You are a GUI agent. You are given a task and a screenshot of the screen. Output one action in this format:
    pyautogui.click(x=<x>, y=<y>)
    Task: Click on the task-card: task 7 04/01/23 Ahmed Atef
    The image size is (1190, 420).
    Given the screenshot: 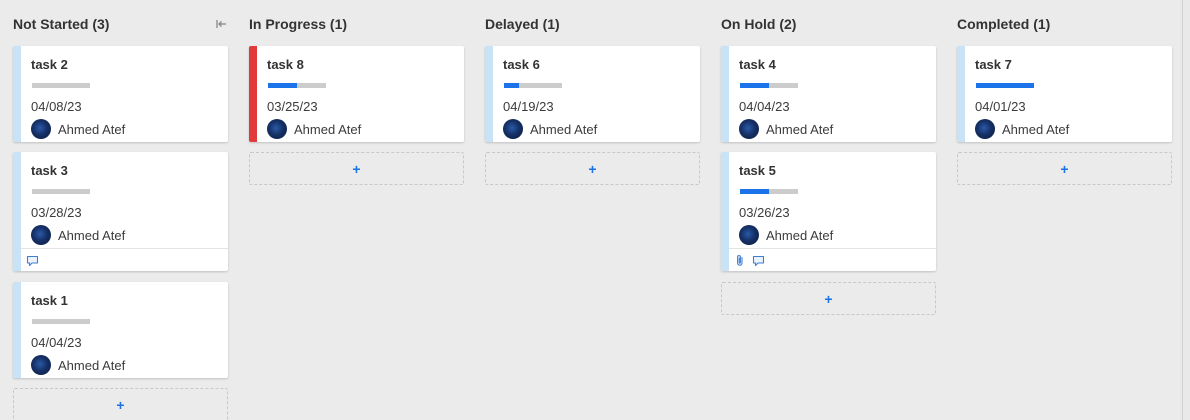 What is the action you would take?
    pyautogui.click(x=1064, y=94)
    